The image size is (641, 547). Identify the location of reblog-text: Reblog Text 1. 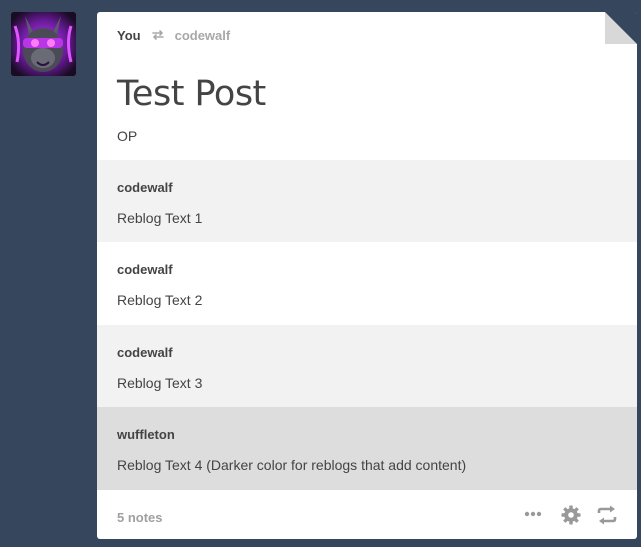
(160, 218).